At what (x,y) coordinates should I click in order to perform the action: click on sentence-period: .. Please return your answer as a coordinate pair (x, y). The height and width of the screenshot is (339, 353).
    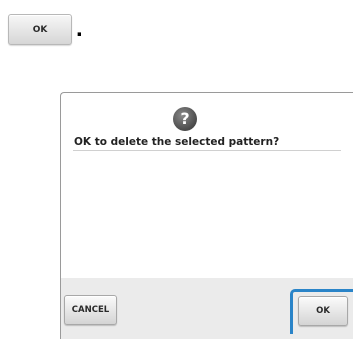
    Looking at the image, I should click on (79, 28).